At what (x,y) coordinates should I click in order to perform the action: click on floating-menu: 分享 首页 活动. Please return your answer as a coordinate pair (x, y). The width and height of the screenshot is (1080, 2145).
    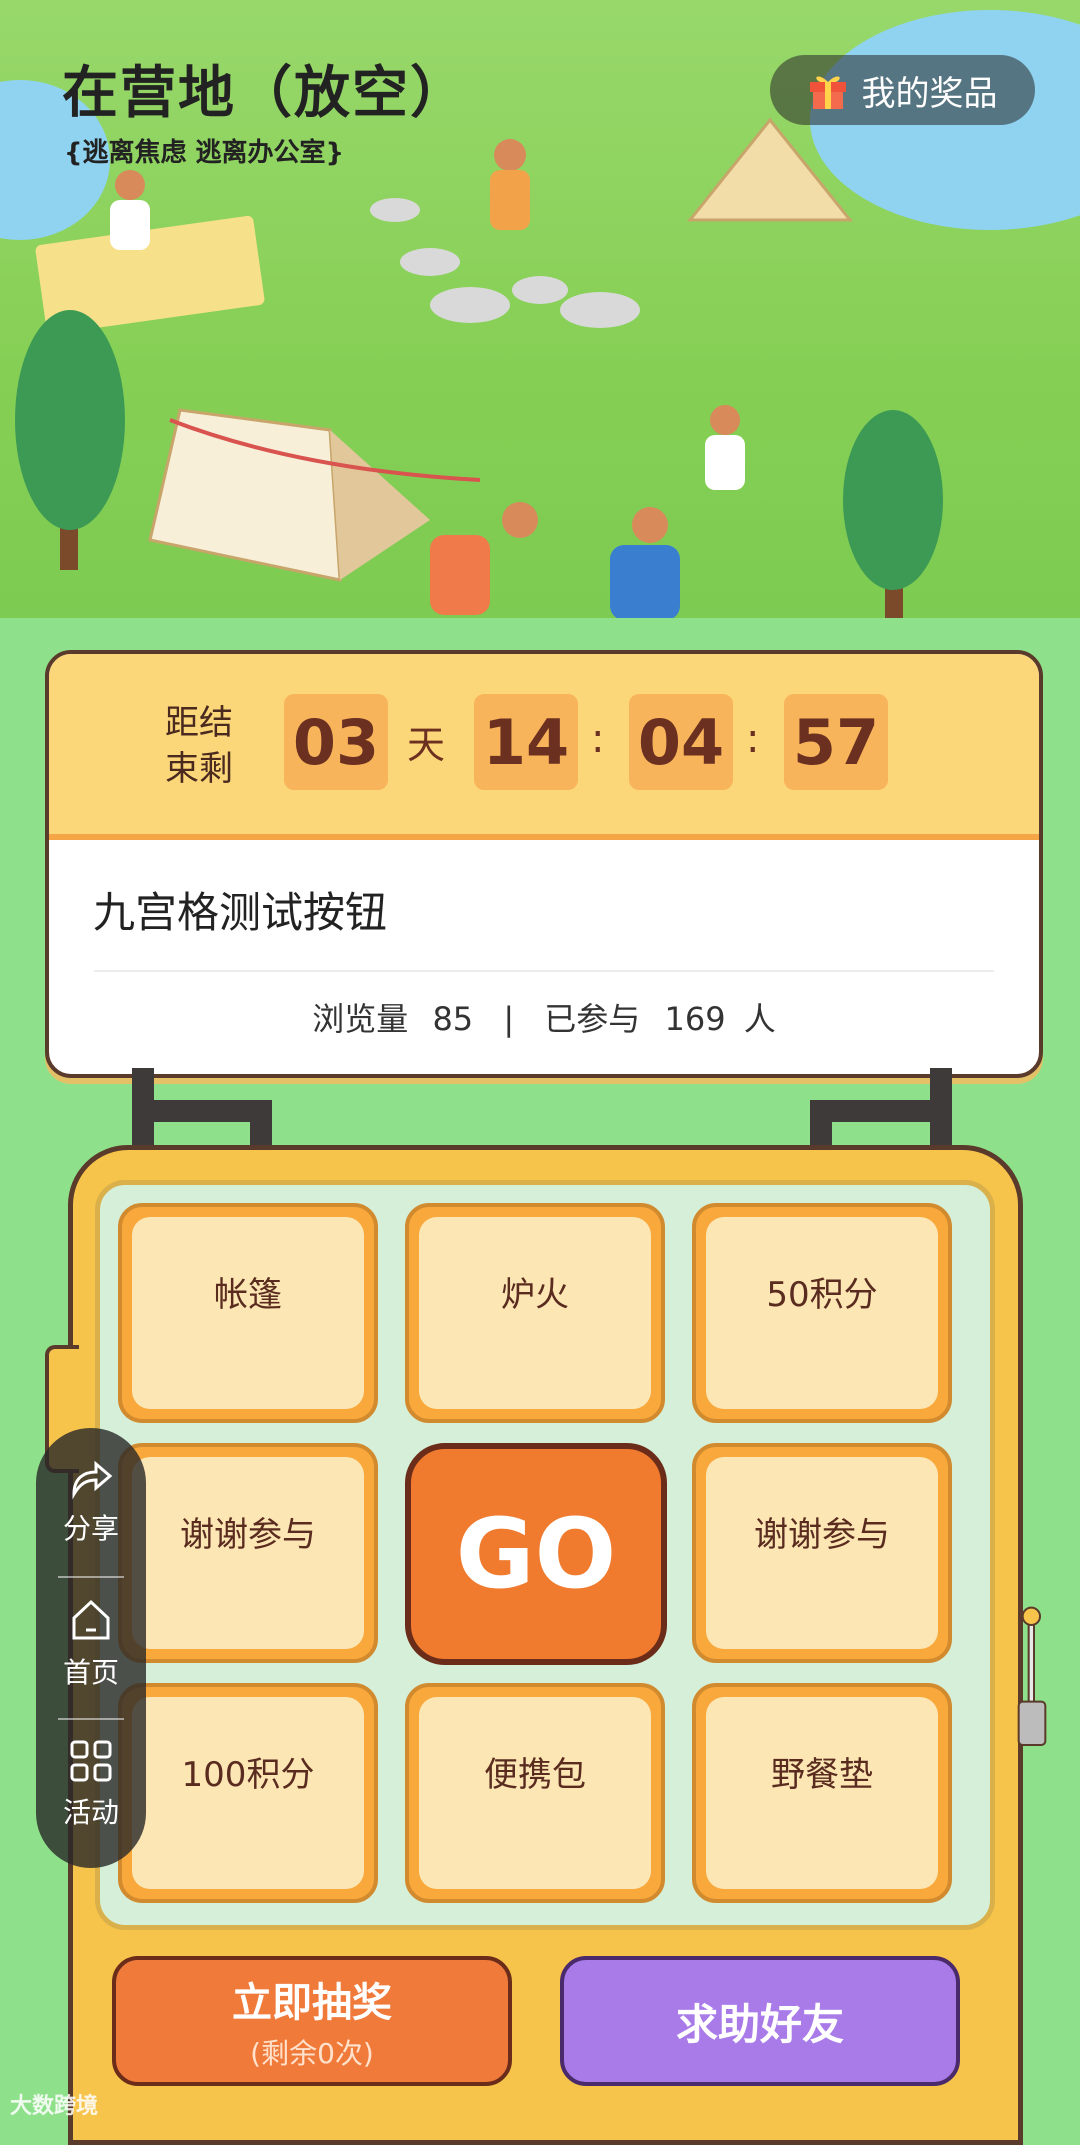
    Looking at the image, I should click on (91, 1648).